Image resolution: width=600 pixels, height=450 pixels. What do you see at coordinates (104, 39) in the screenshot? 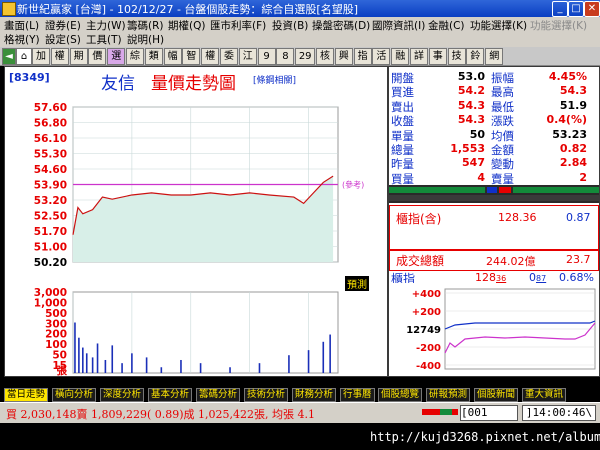
I see `menu-tools: 工具(T)` at bounding box center [104, 39].